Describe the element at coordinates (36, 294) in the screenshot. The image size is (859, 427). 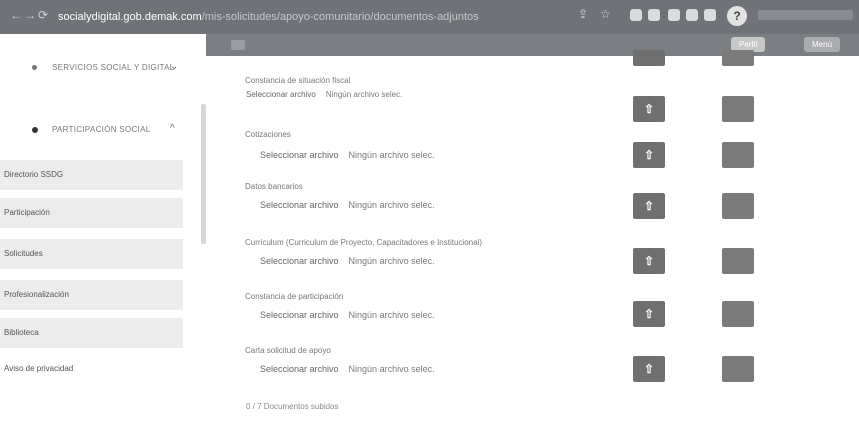
I see `sidebar-item-label: Profesionalización` at that location.